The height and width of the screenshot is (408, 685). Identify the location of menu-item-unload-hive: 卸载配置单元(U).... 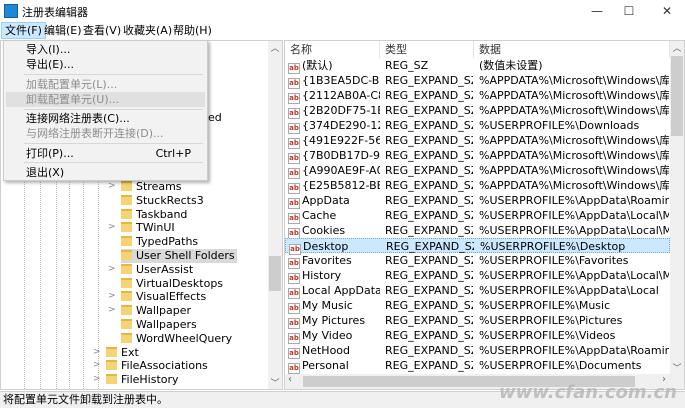
(105, 99).